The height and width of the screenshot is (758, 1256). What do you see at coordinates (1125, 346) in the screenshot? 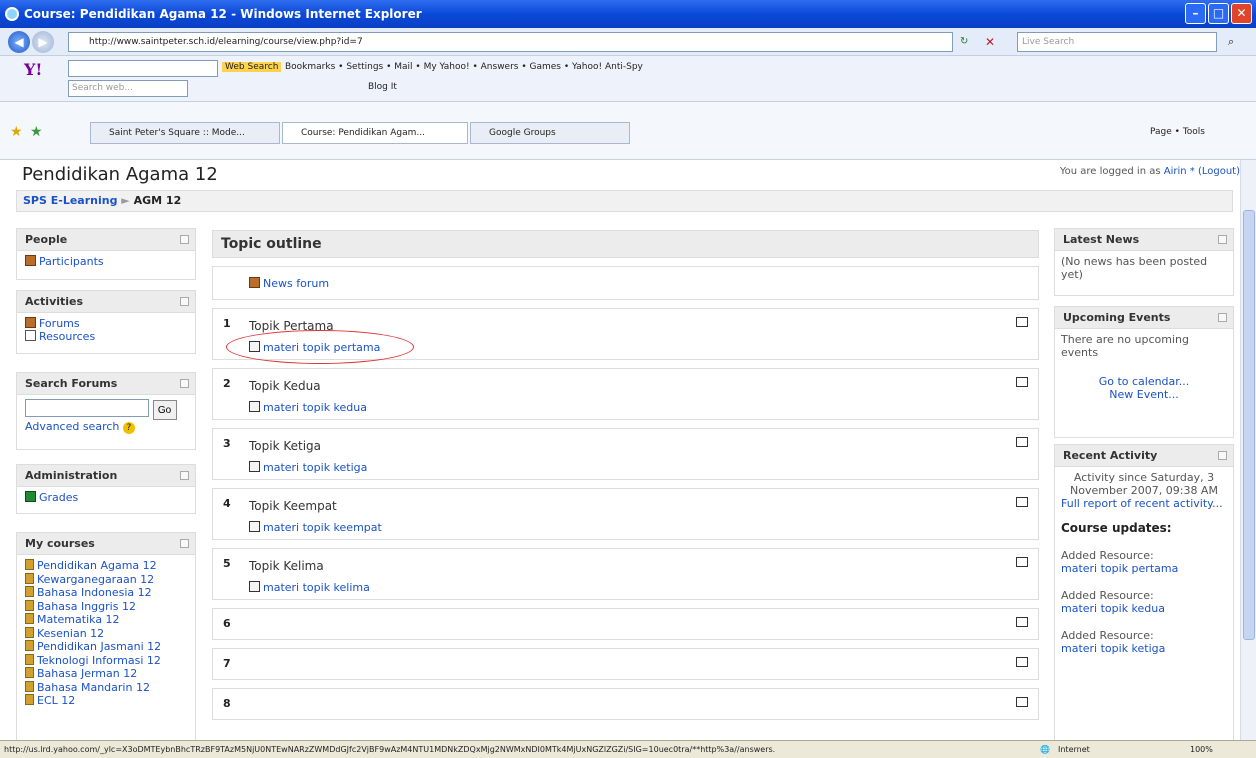
I see `upcoming-events-text: There are no upcoming events` at bounding box center [1125, 346].